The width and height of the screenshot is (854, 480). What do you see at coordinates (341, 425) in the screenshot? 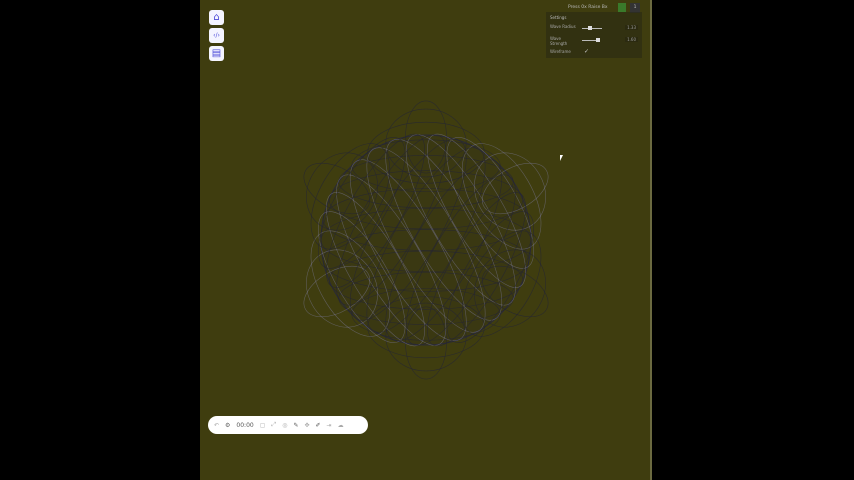
I see `cloud-icon: ☁` at bounding box center [341, 425].